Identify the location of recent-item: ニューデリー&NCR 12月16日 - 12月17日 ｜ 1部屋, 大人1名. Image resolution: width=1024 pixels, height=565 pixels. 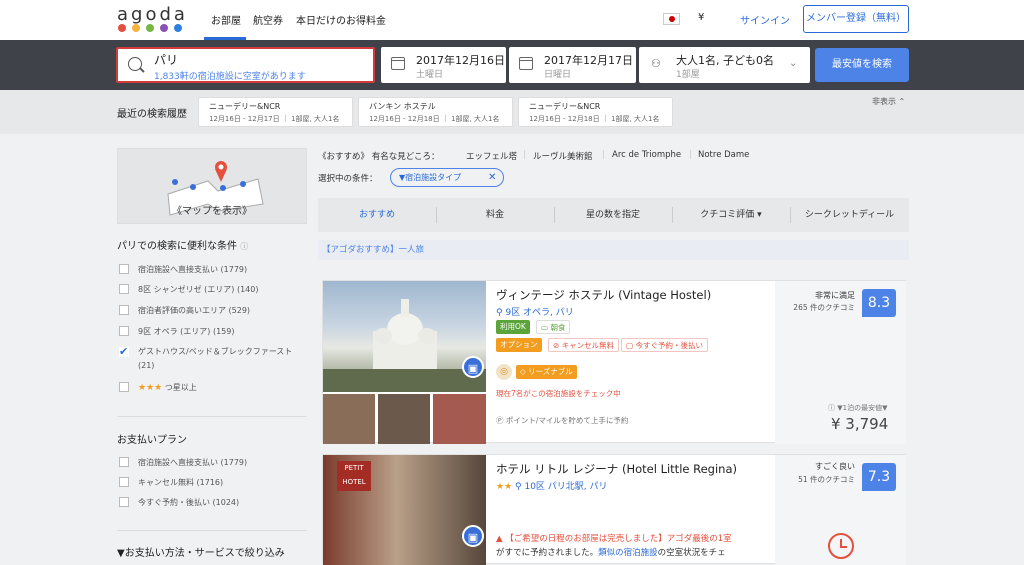
(275, 112).